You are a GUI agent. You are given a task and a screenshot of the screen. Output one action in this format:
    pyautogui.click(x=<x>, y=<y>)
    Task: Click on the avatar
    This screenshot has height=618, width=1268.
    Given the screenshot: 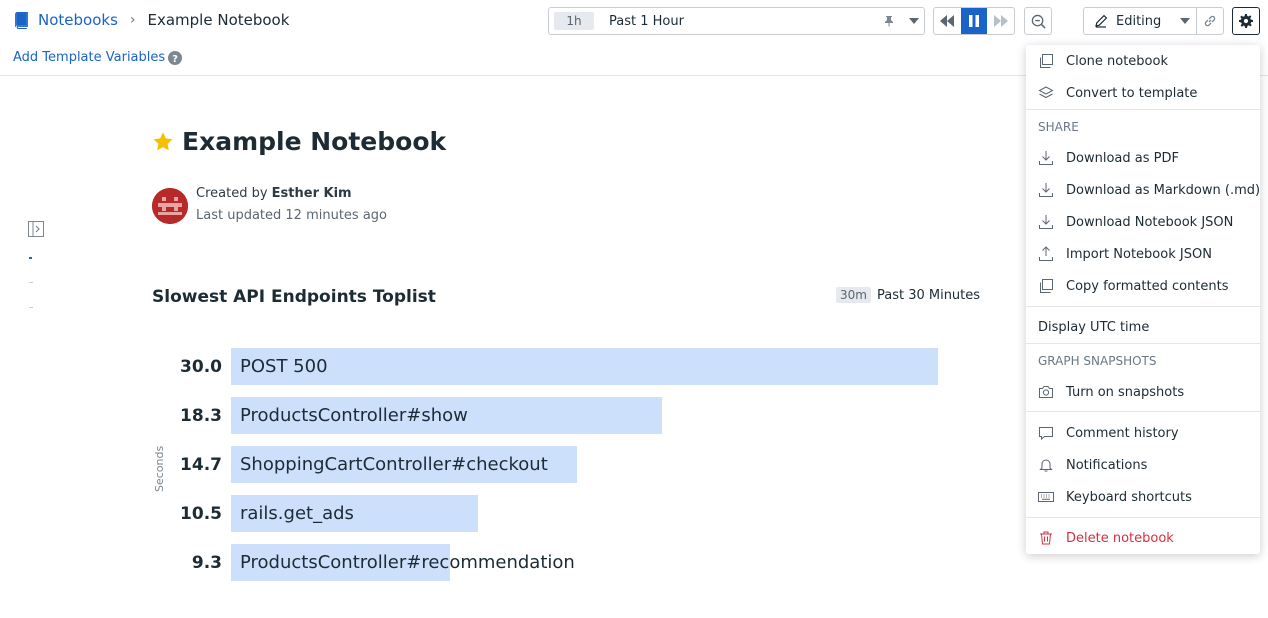 What is the action you would take?
    pyautogui.click(x=170, y=206)
    